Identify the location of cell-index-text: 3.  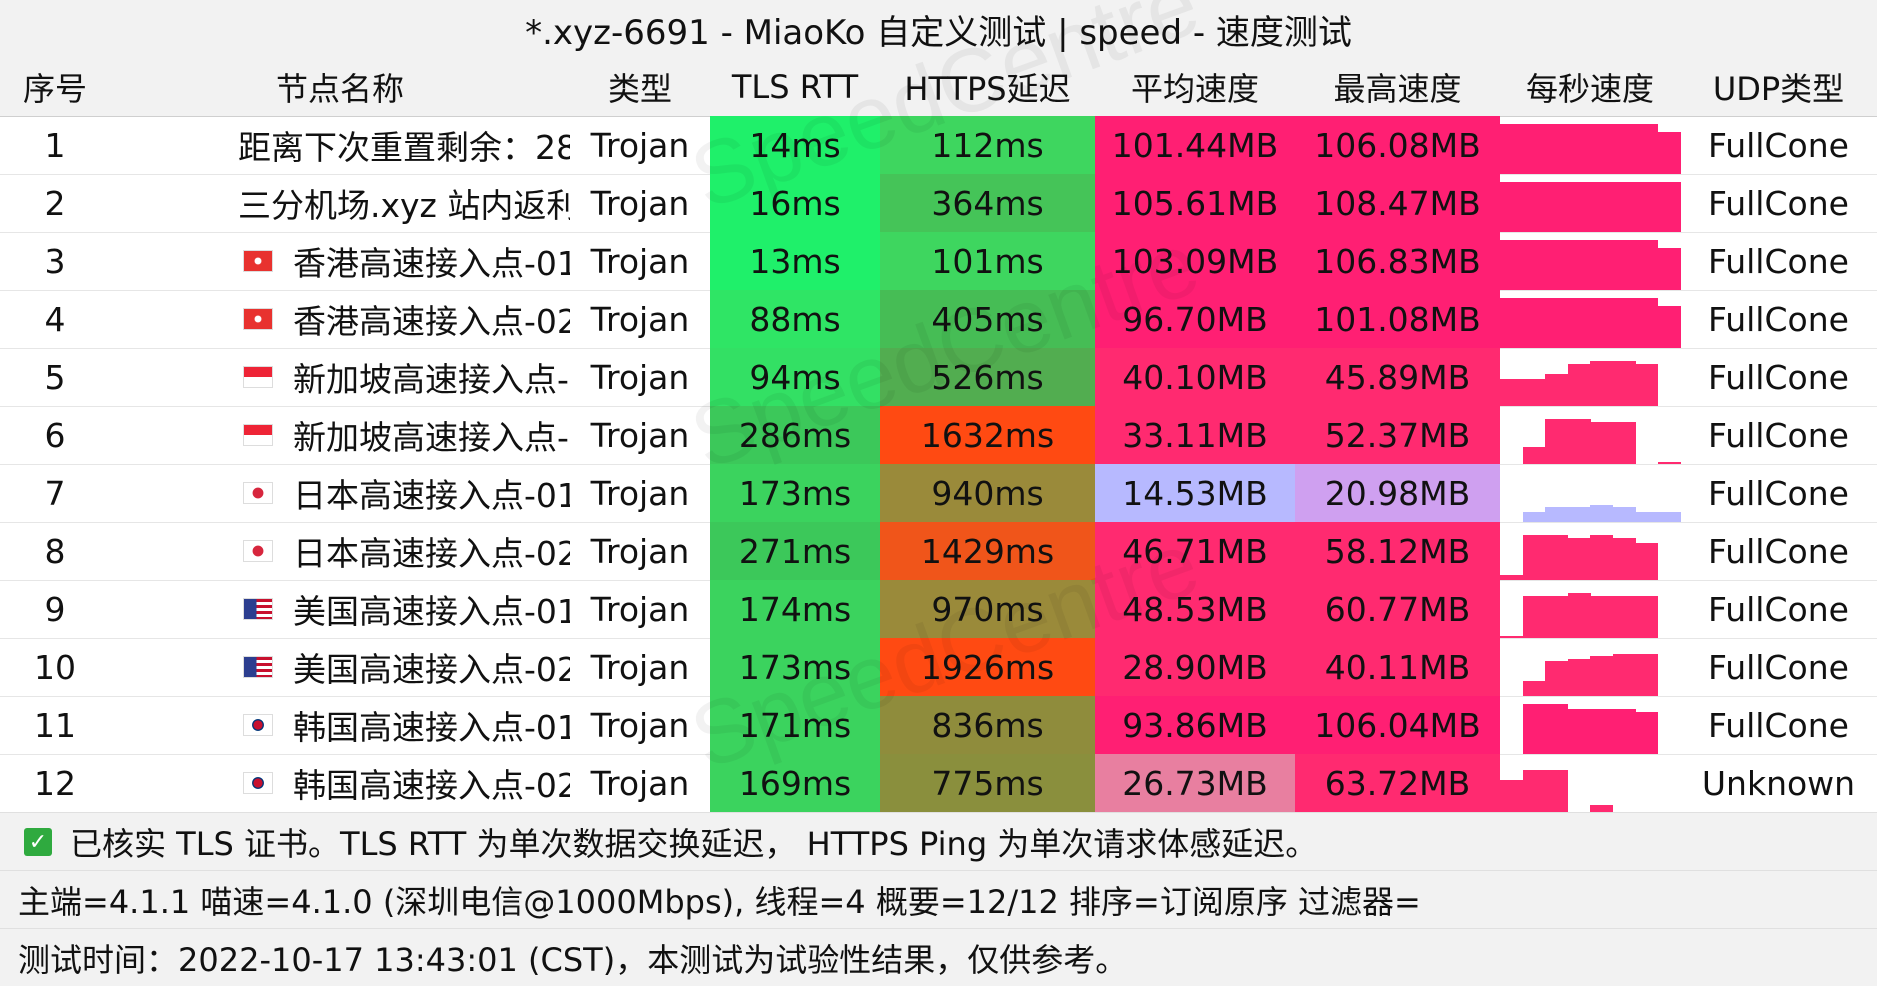
(55, 261).